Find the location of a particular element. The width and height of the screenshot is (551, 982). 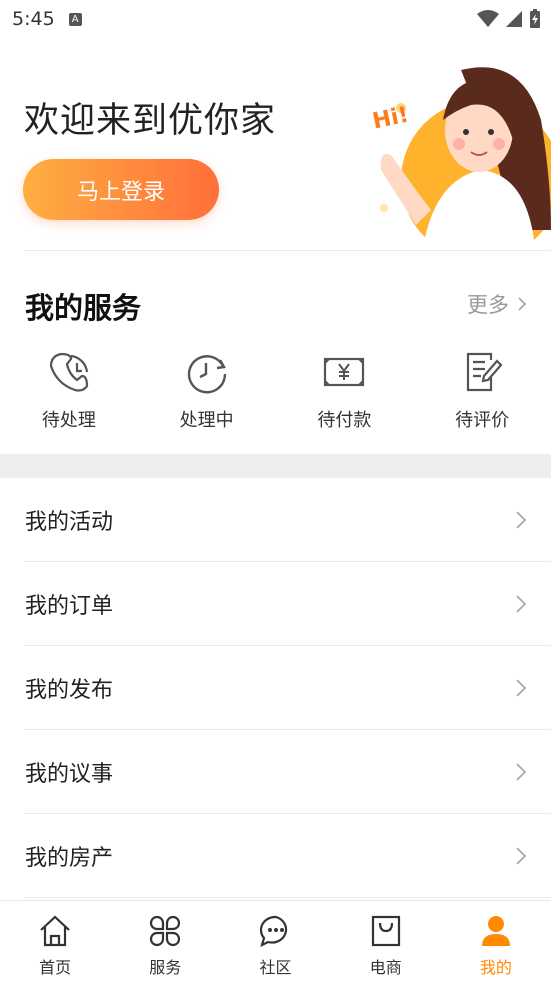

shopping-bag-icon is located at coordinates (385, 931).